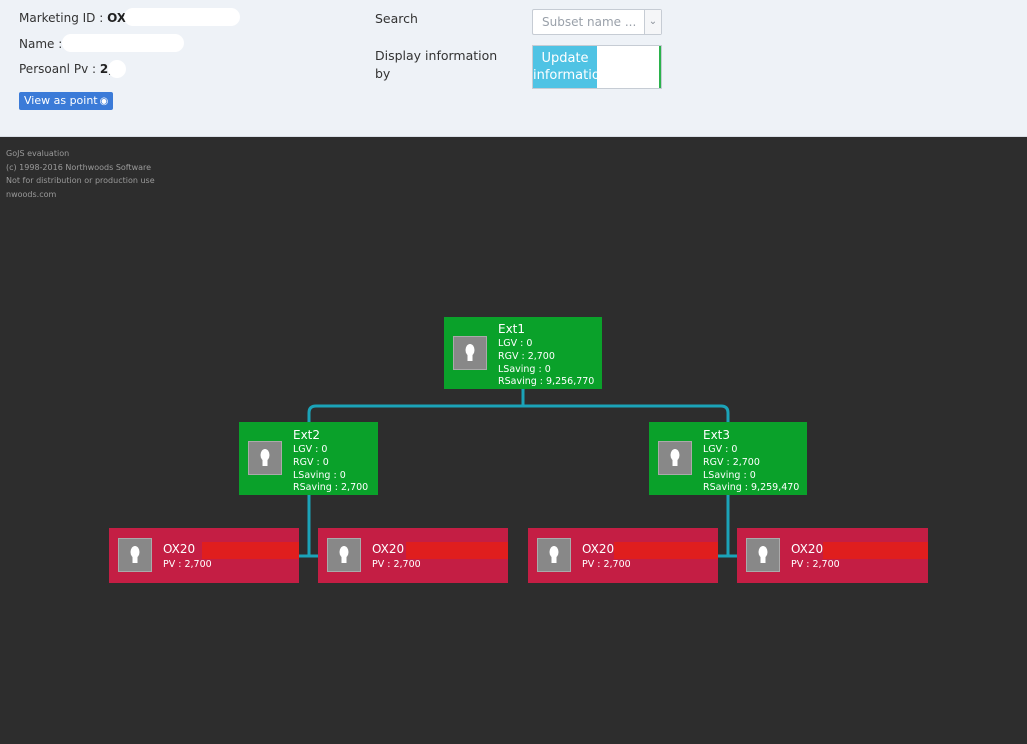 This screenshot has width=1027, height=744. What do you see at coordinates (436, 55) in the screenshot?
I see `display-info-line-1: Display information` at bounding box center [436, 55].